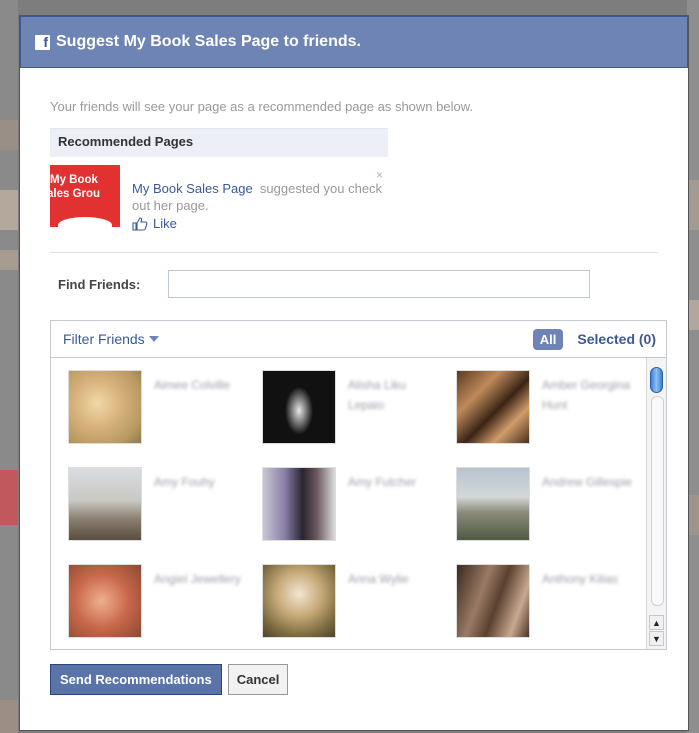 The width and height of the screenshot is (699, 733). I want to click on scroll-up-icon: ▲, so click(656, 622).